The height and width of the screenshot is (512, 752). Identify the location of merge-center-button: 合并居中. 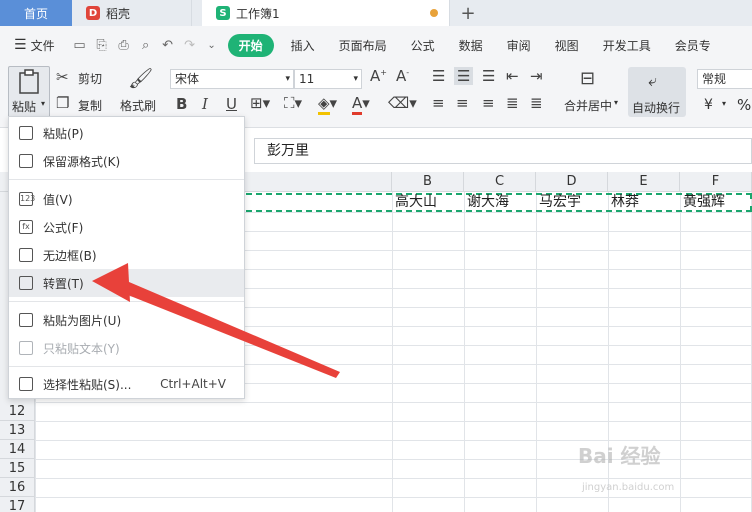
(588, 105).